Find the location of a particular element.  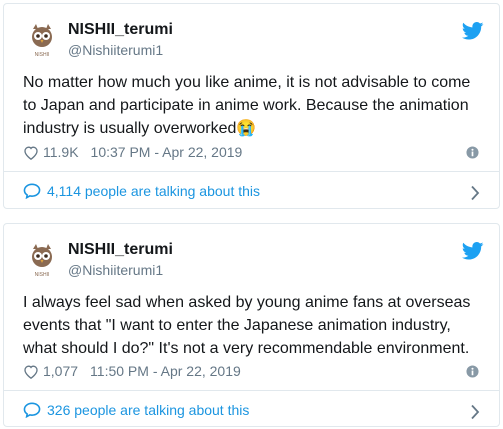

conversation-link: 4,114 people are talking about this is located at coordinates (141, 191).